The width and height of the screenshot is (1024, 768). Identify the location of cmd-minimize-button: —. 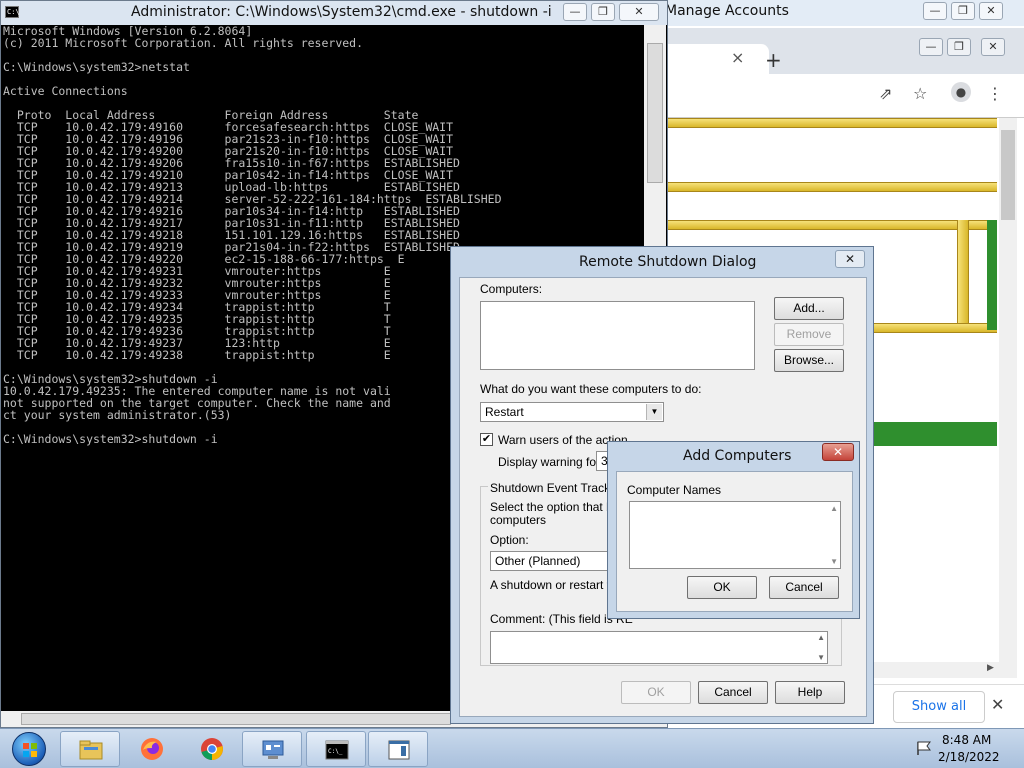
(575, 12).